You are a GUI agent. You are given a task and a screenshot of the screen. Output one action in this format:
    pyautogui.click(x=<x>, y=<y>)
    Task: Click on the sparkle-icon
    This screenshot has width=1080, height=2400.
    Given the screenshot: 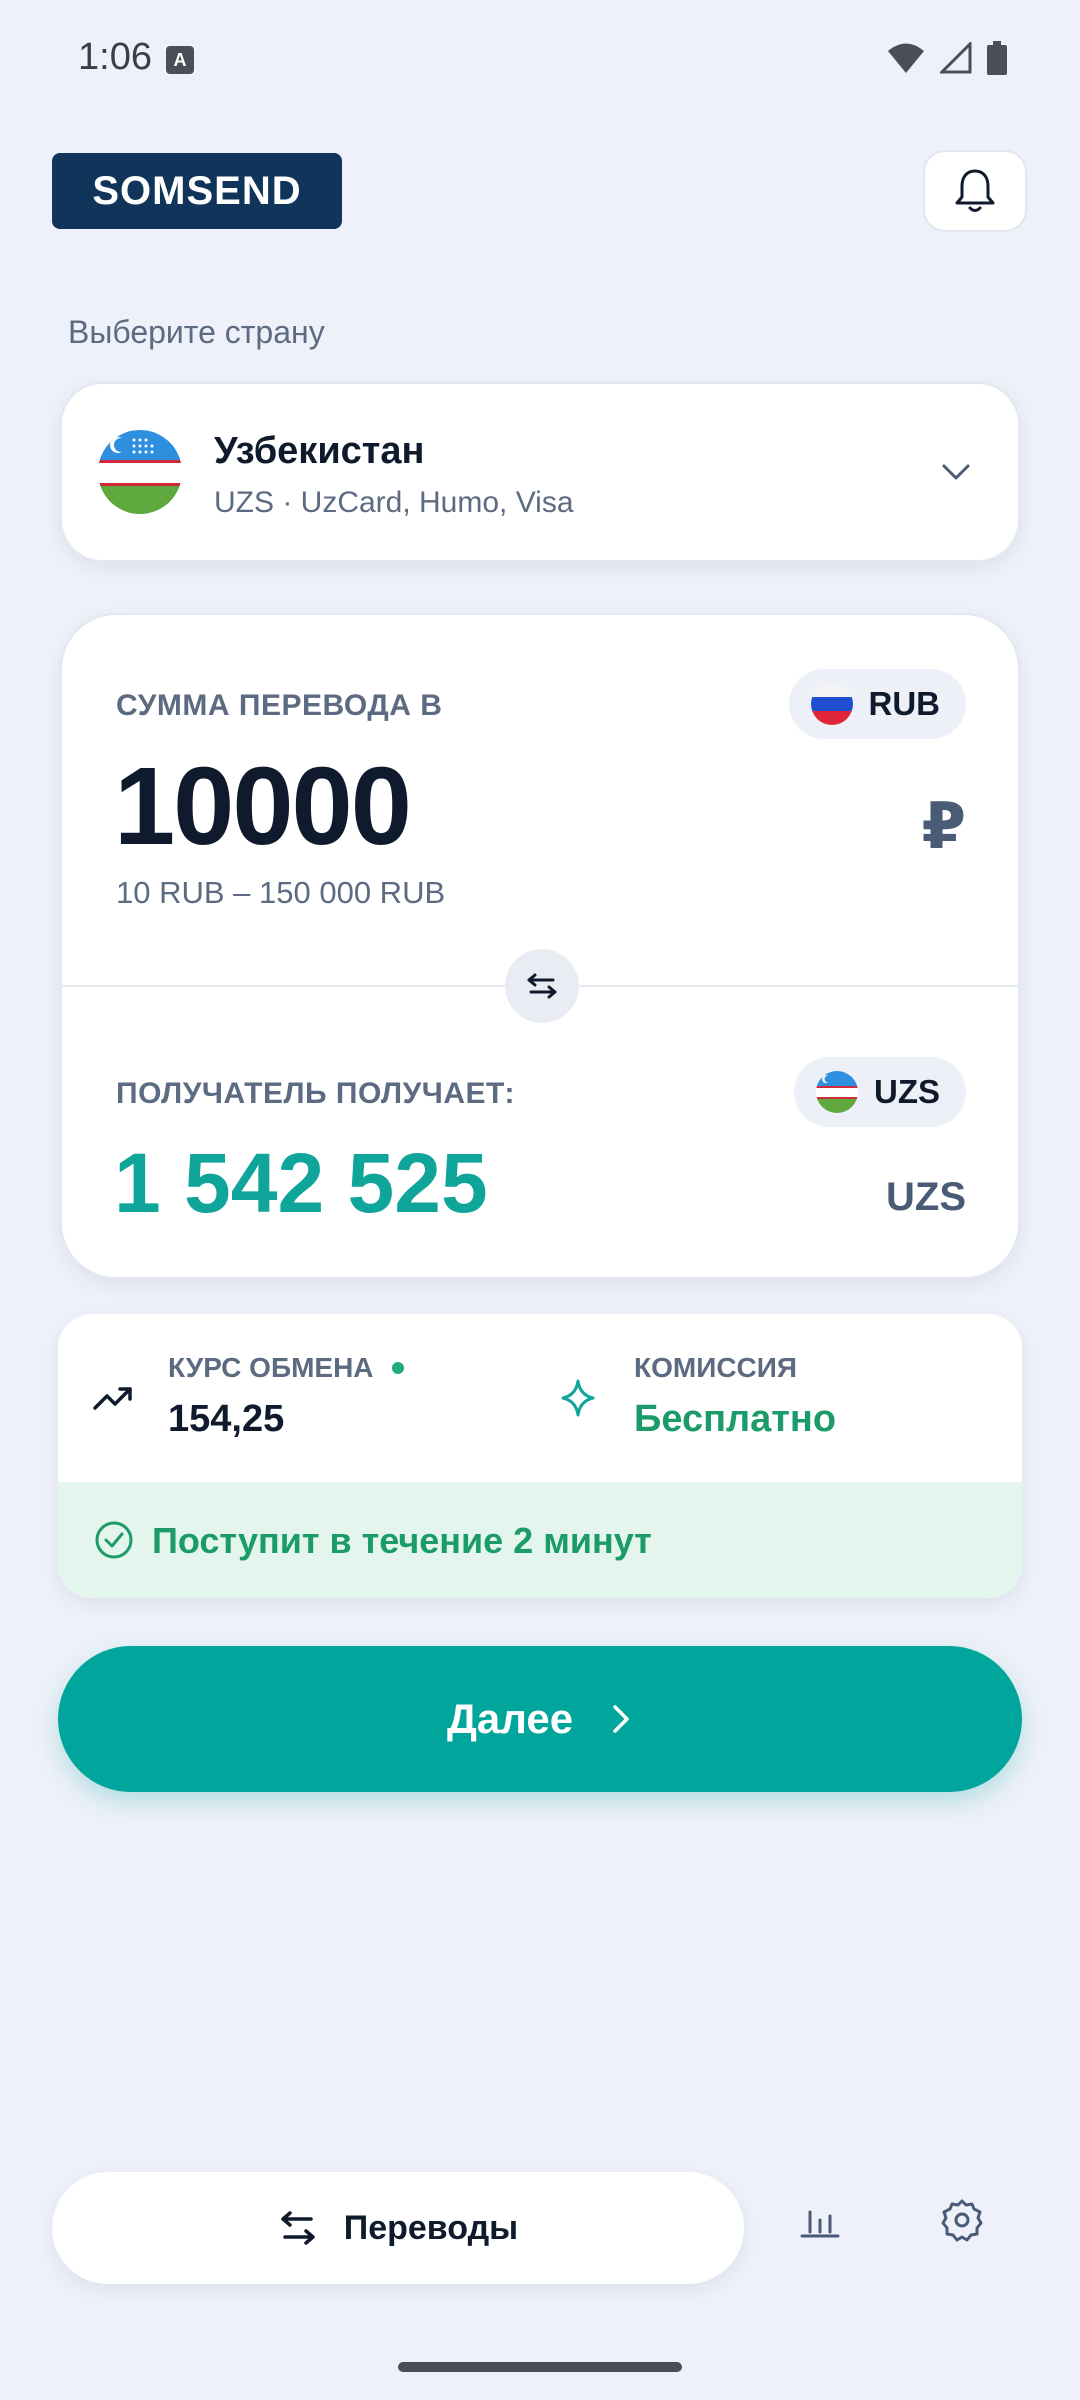 What is the action you would take?
    pyautogui.click(x=578, y=1398)
    